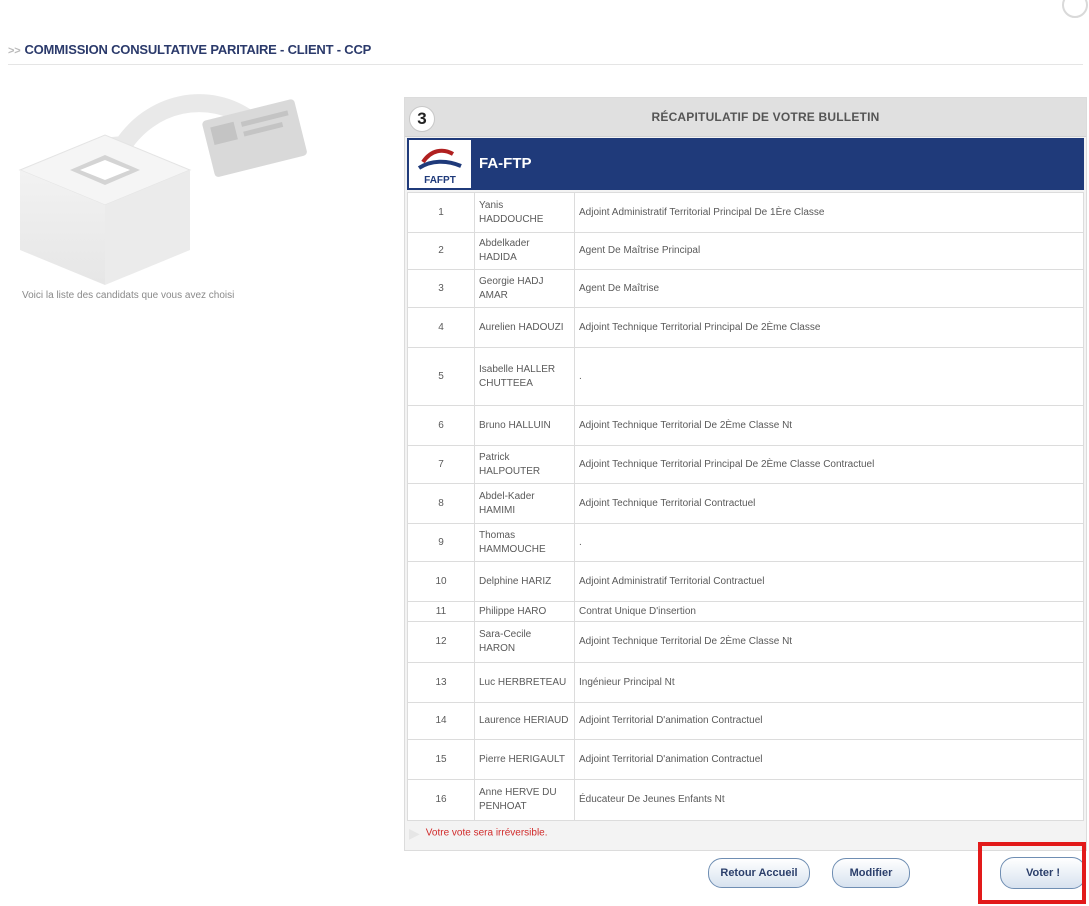  What do you see at coordinates (441, 376) in the screenshot?
I see `candidate-number: 5` at bounding box center [441, 376].